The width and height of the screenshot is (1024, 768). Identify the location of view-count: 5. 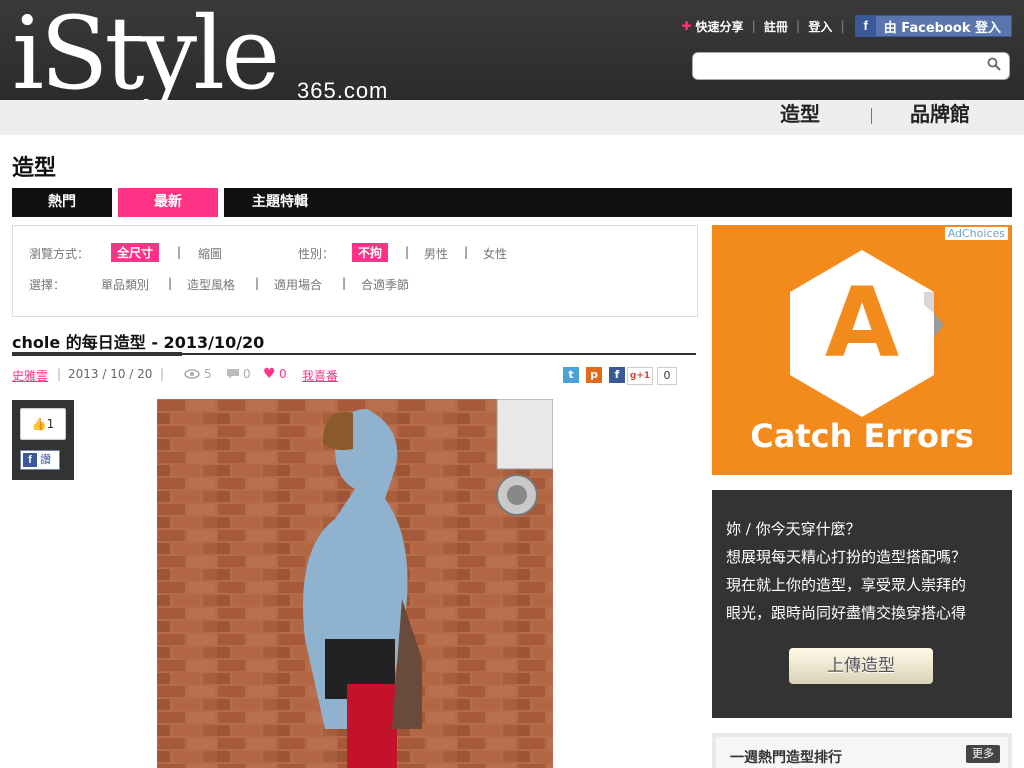
(208, 374).